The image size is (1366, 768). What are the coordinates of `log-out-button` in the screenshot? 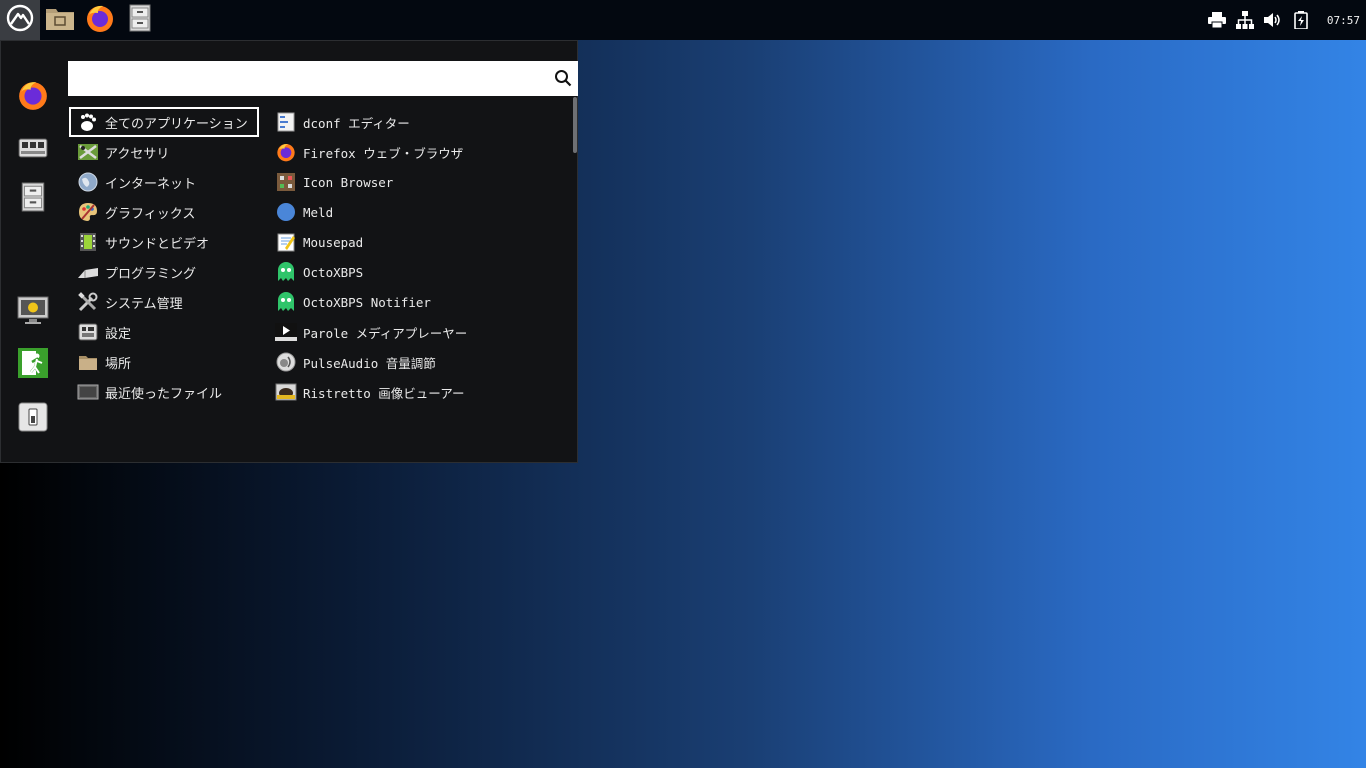 It's located at (33, 365).